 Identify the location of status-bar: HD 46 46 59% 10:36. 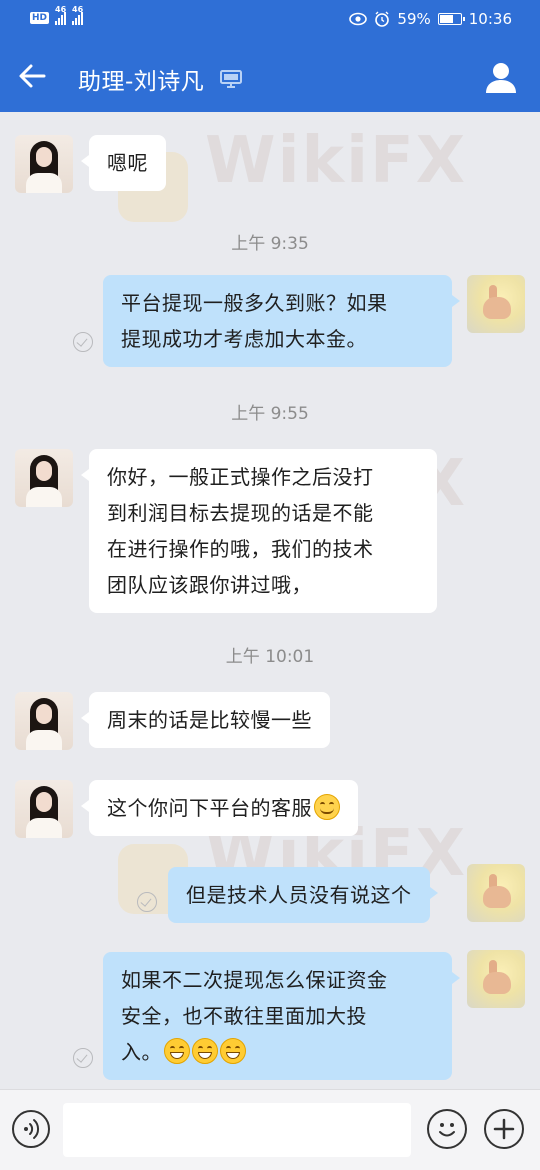
(270, 20).